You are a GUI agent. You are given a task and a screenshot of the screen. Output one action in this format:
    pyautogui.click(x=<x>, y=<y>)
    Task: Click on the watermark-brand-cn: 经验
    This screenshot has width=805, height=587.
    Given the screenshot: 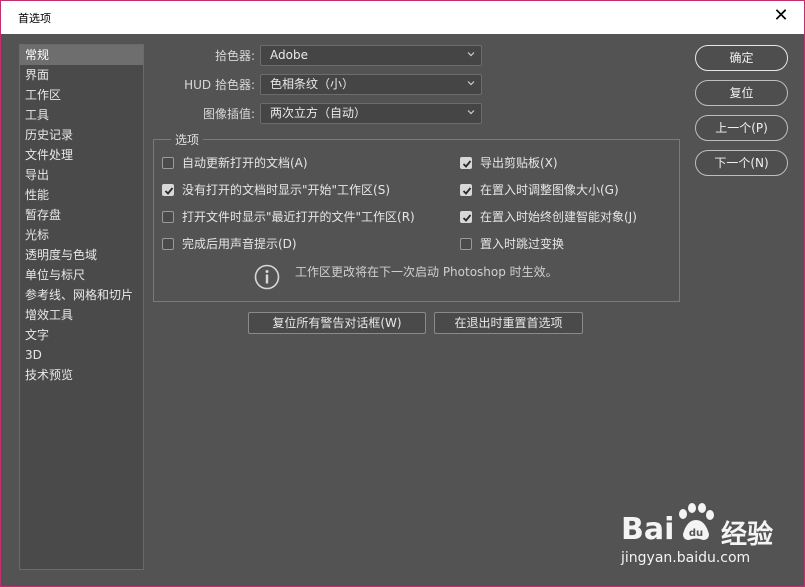 What is the action you would take?
    pyautogui.click(x=747, y=535)
    